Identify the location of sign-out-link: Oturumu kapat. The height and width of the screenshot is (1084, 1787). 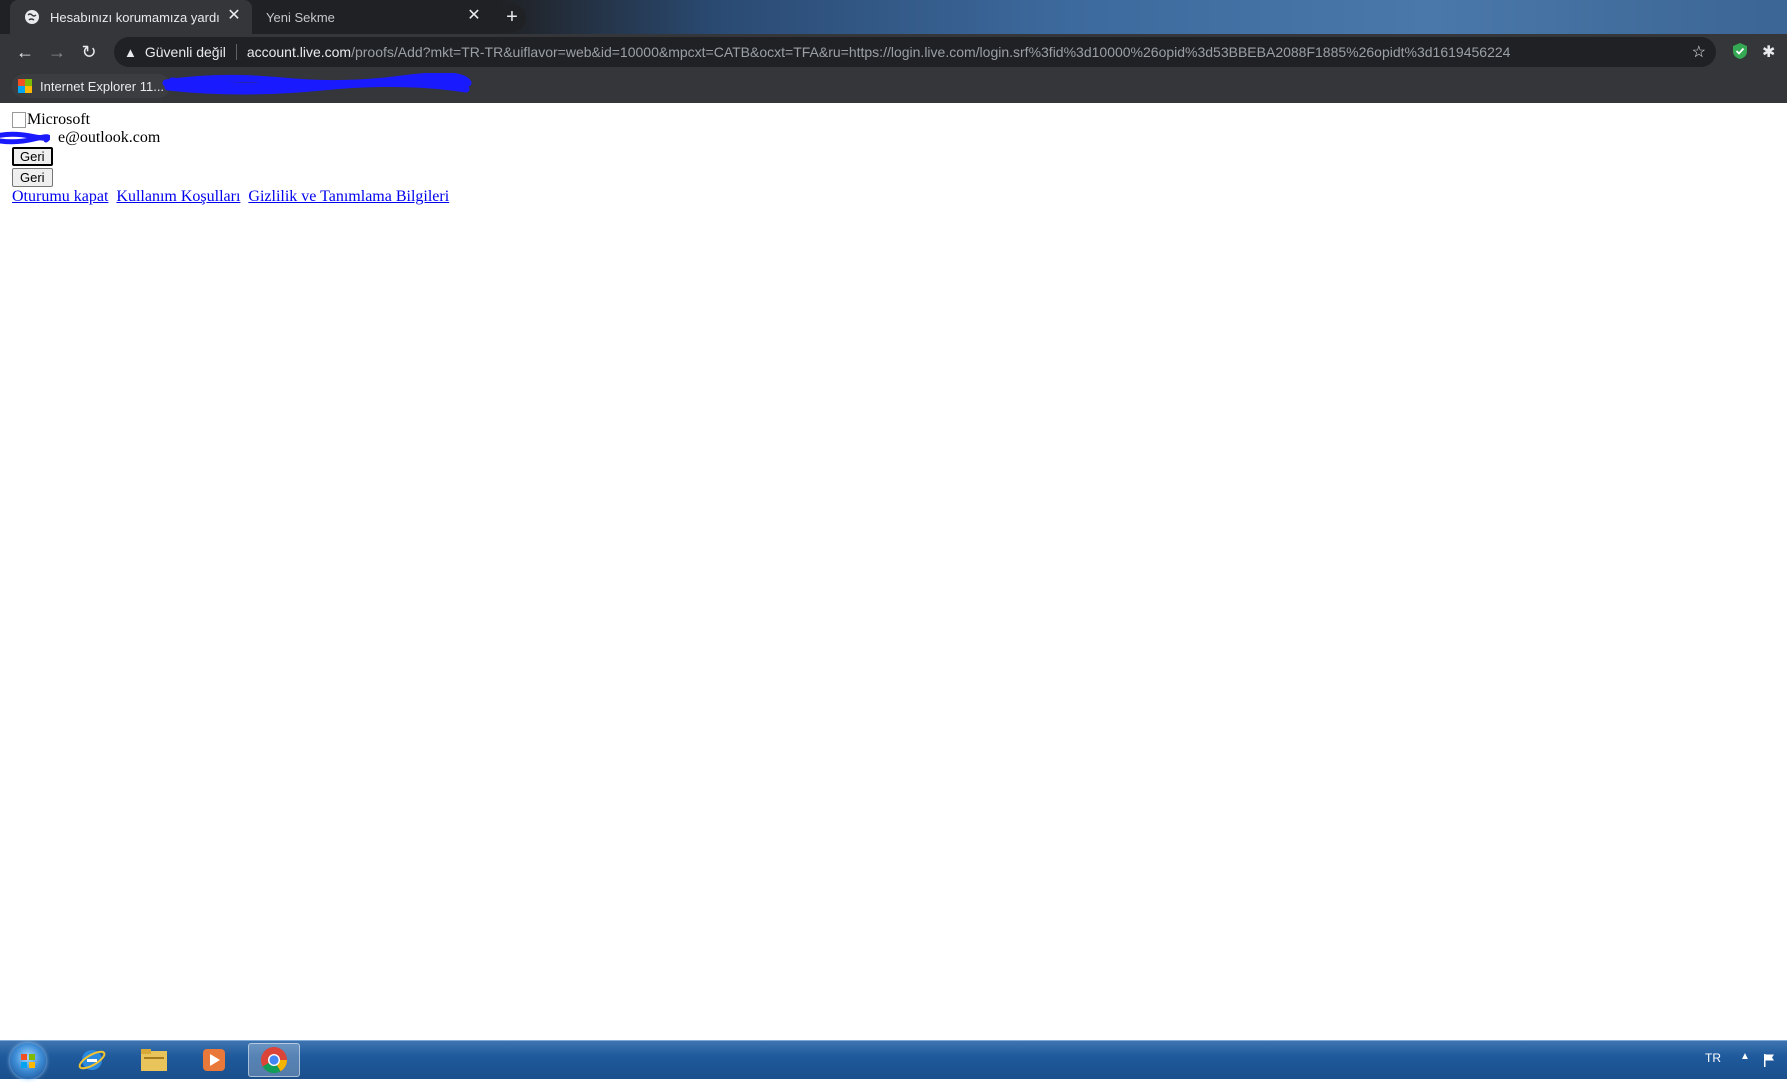
(60, 196).